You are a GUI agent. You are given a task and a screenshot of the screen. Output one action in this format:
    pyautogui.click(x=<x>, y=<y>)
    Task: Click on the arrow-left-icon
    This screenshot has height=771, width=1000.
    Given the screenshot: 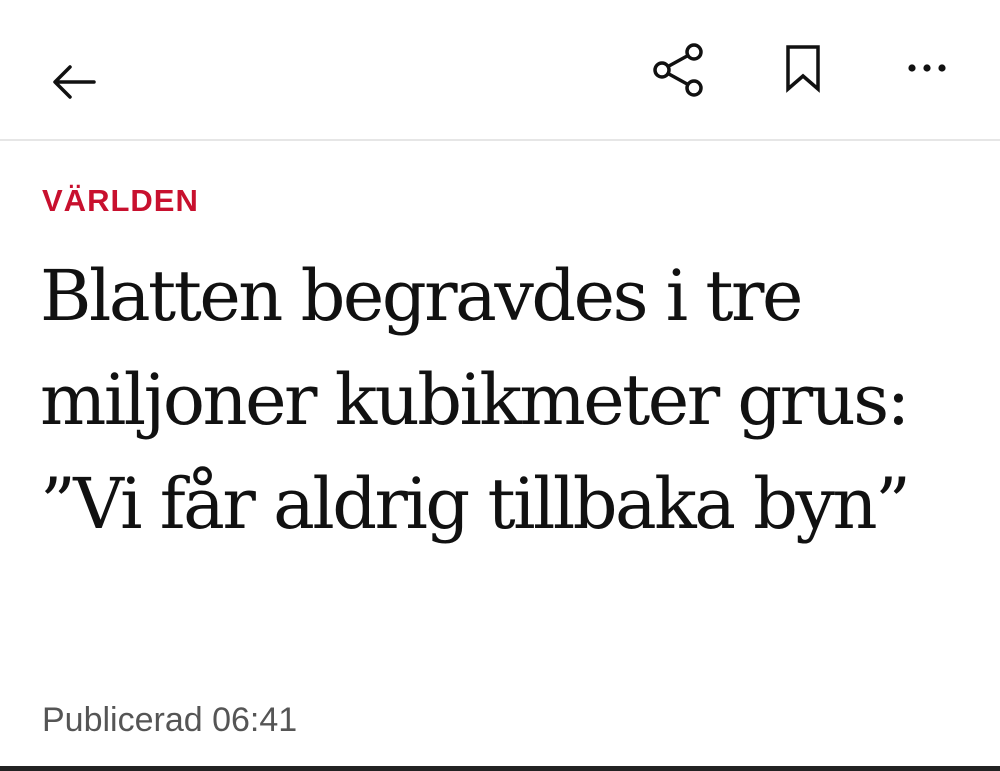 What is the action you would take?
    pyautogui.click(x=74, y=82)
    